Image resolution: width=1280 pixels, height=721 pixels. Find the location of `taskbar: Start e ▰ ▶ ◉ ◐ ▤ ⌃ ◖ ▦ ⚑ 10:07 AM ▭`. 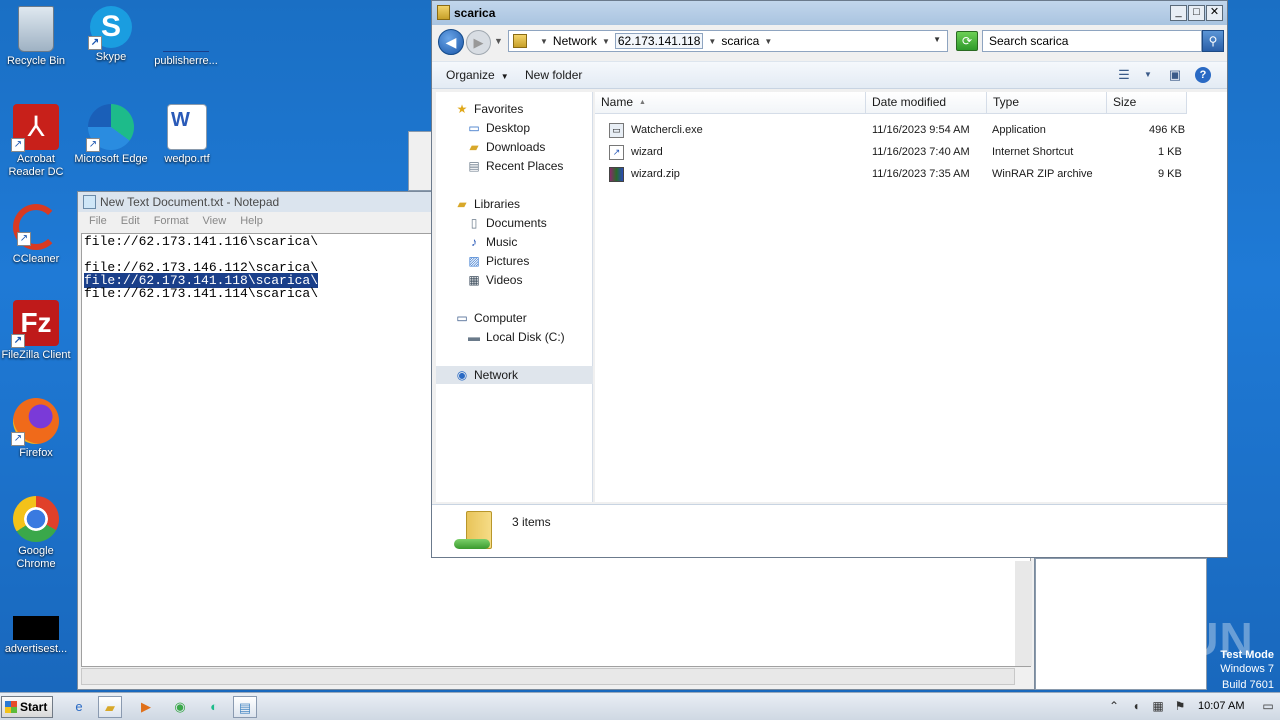

taskbar: Start e ▰ ▶ ◉ ◐ ▤ ⌃ ◖ ▦ ⚑ 10:07 AM ▭ is located at coordinates (640, 706).